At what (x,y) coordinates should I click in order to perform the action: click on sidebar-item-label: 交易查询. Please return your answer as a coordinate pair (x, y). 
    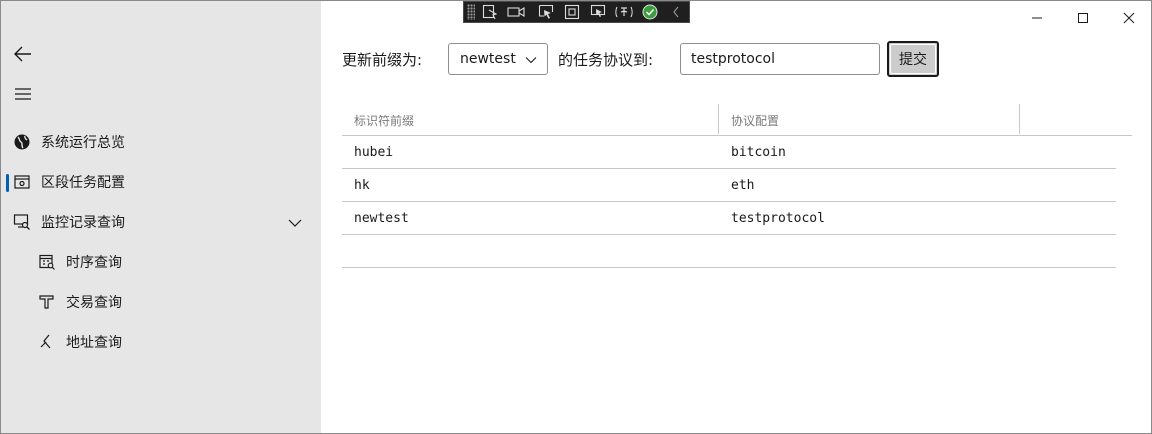
    Looking at the image, I should click on (94, 303).